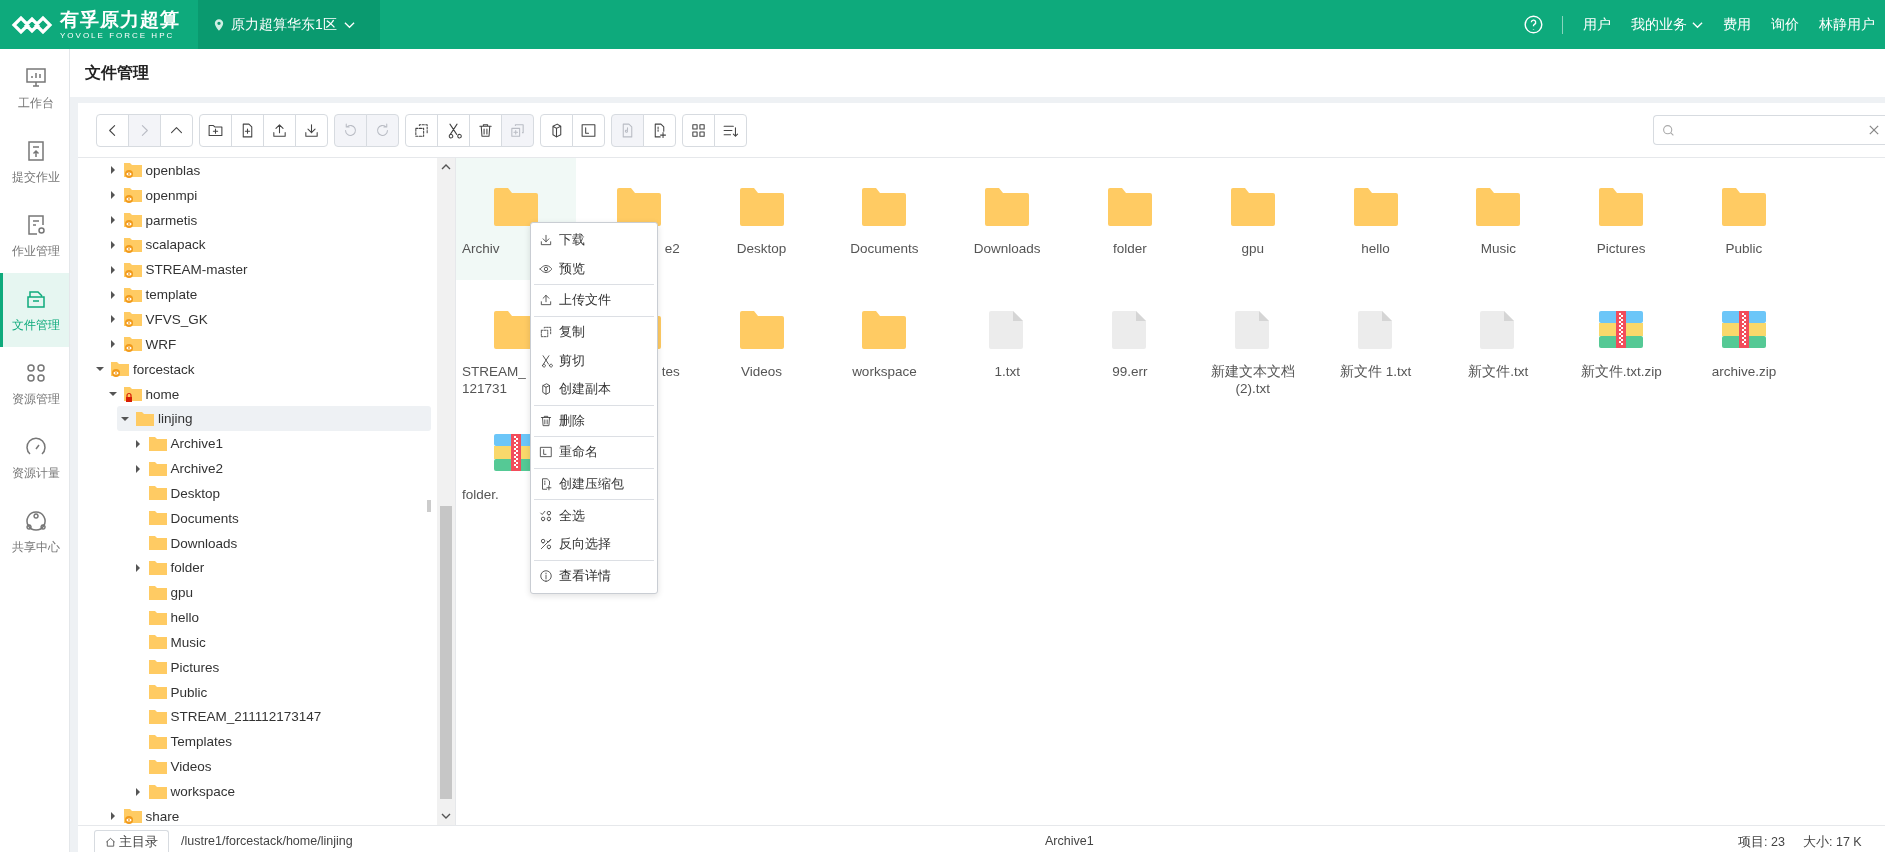 The image size is (1885, 852). Describe the element at coordinates (1498, 219) in the screenshot. I see `file-item: Music` at that location.